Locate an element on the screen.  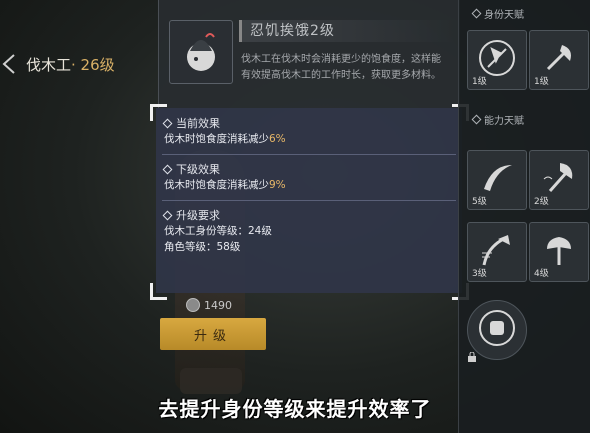
upgrade-cost: 1490 is located at coordinates (209, 305).